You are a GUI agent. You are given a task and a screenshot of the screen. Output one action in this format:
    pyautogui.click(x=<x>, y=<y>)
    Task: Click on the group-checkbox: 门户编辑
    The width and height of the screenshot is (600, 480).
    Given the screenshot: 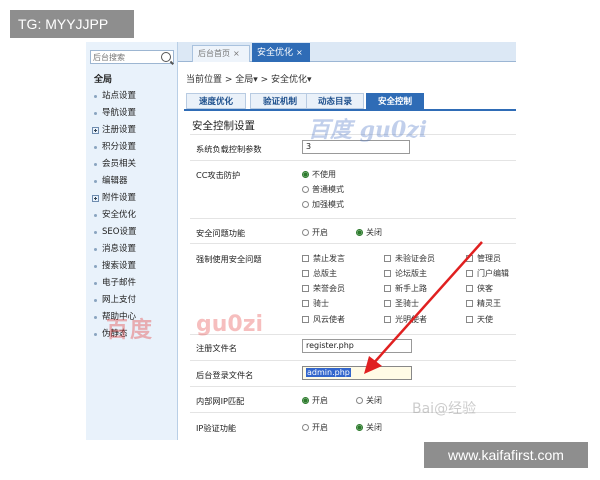 What is the action you would take?
    pyautogui.click(x=487, y=273)
    